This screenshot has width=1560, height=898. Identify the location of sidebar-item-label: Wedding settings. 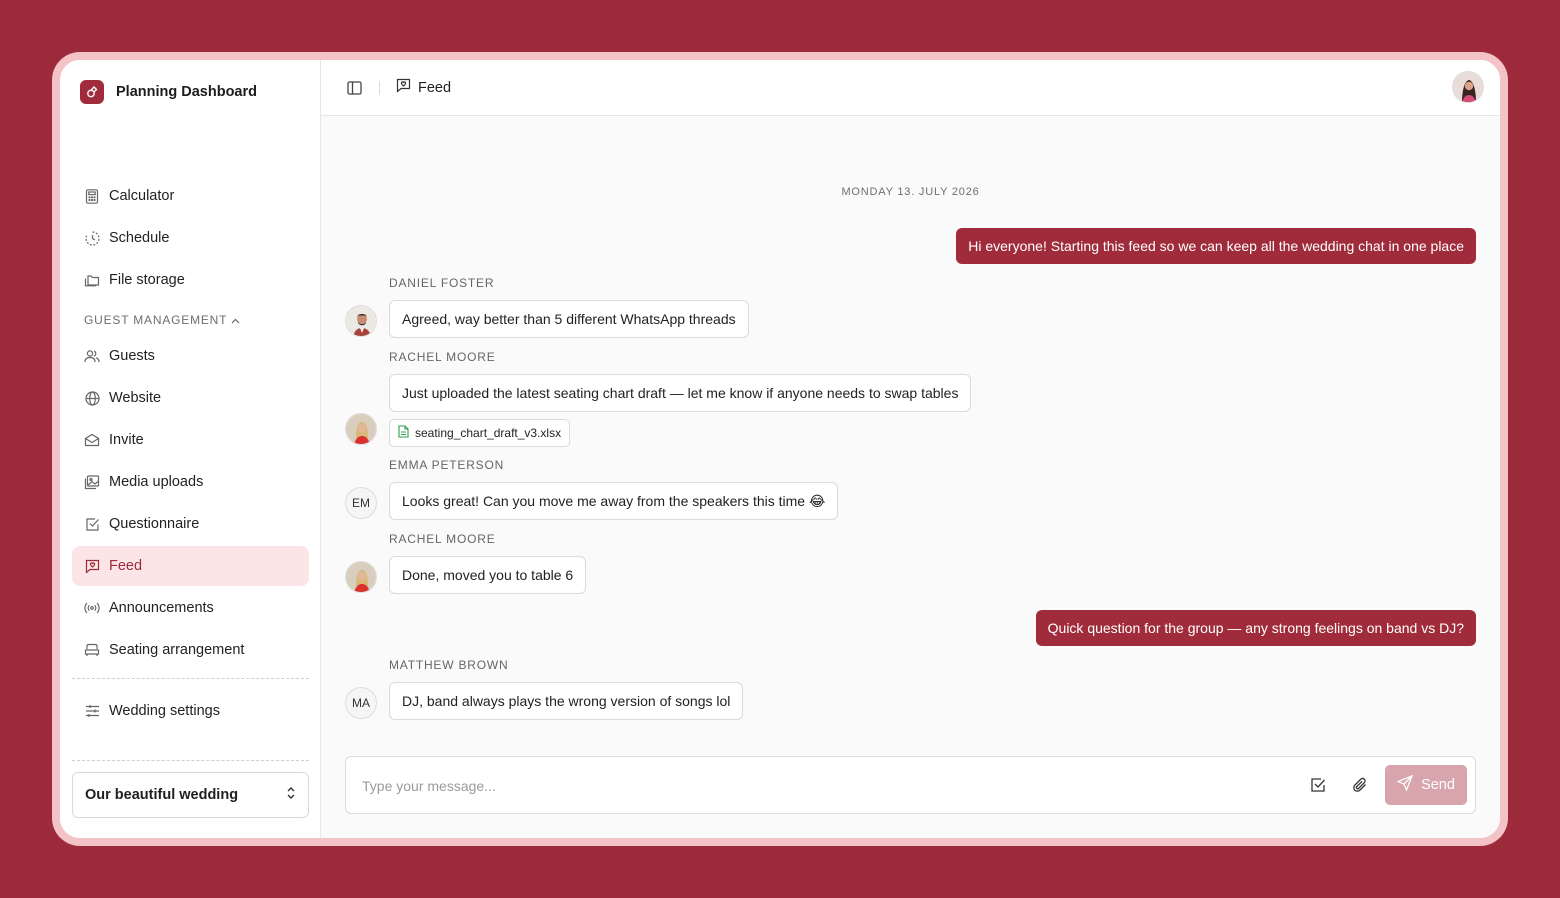
(164, 711).